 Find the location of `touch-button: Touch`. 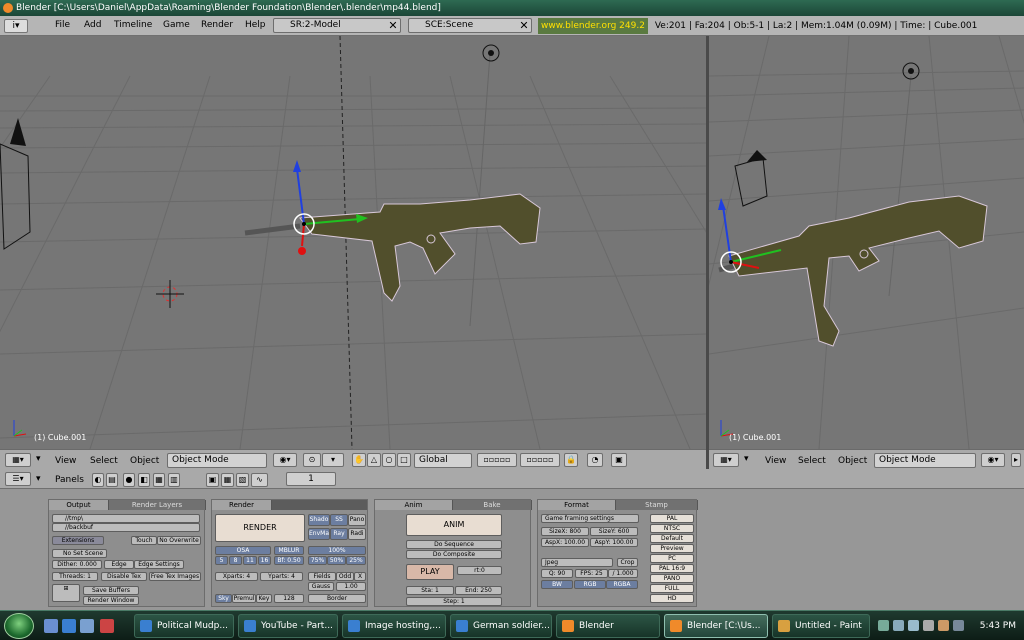

touch-button: Touch is located at coordinates (144, 540).